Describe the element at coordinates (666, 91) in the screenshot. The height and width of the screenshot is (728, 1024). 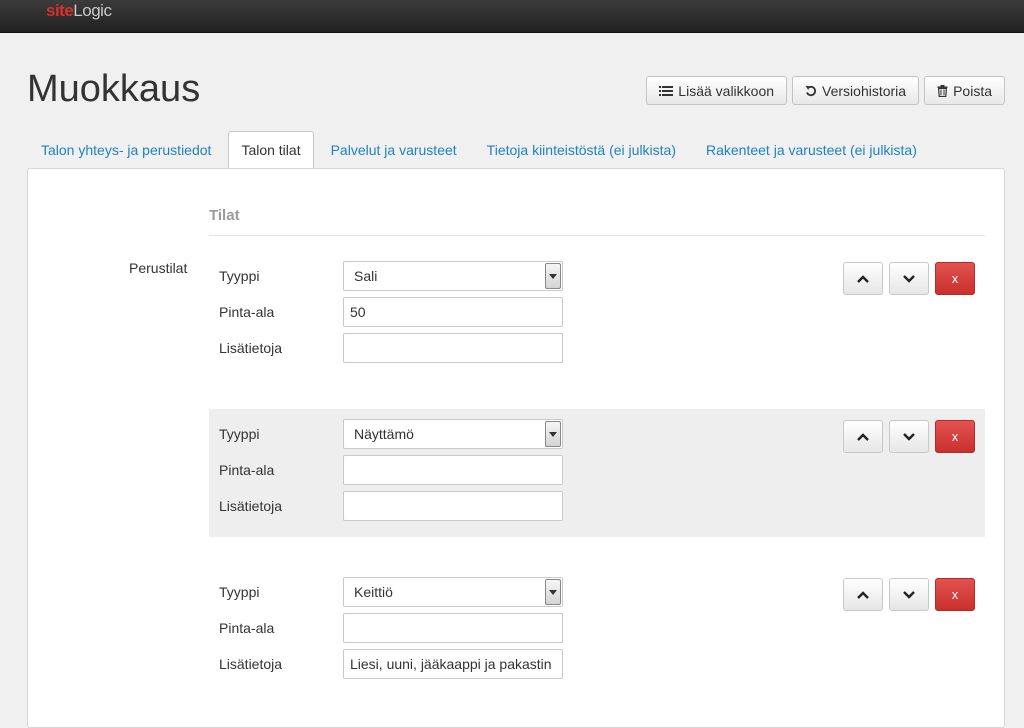
I see `list-icon` at that location.